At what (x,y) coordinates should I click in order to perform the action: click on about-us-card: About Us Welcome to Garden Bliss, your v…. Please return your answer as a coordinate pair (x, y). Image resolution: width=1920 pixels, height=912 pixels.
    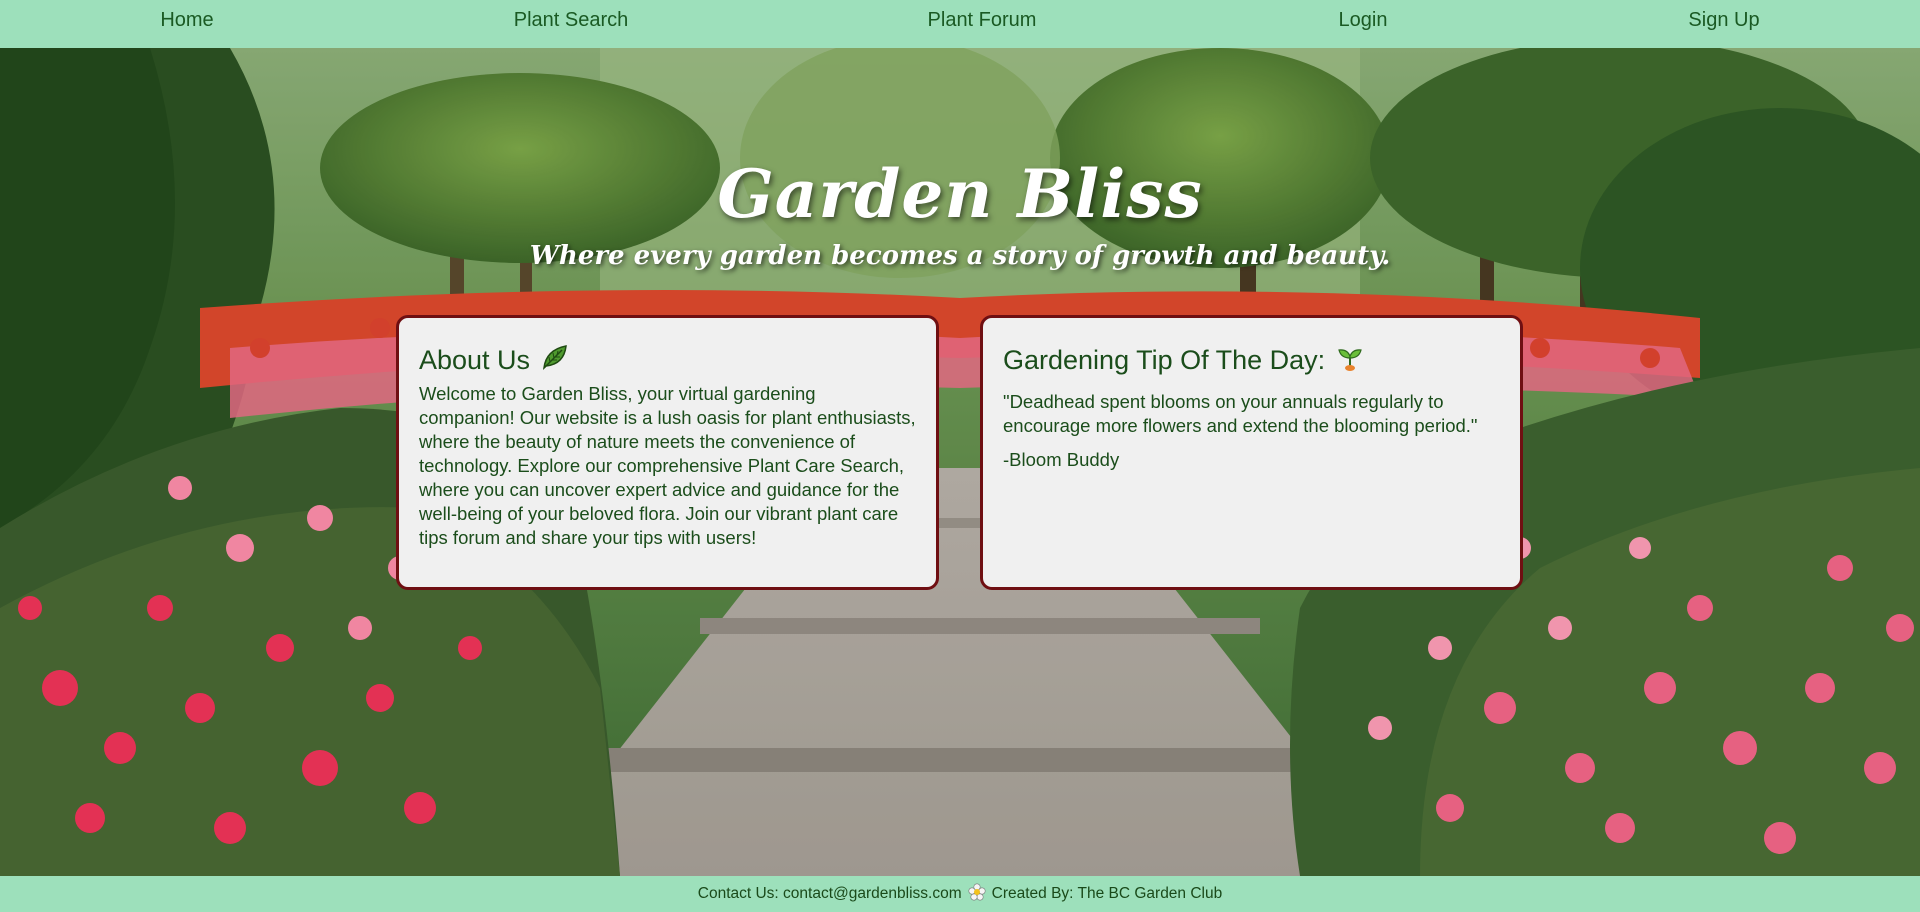
    Looking at the image, I should click on (667, 452).